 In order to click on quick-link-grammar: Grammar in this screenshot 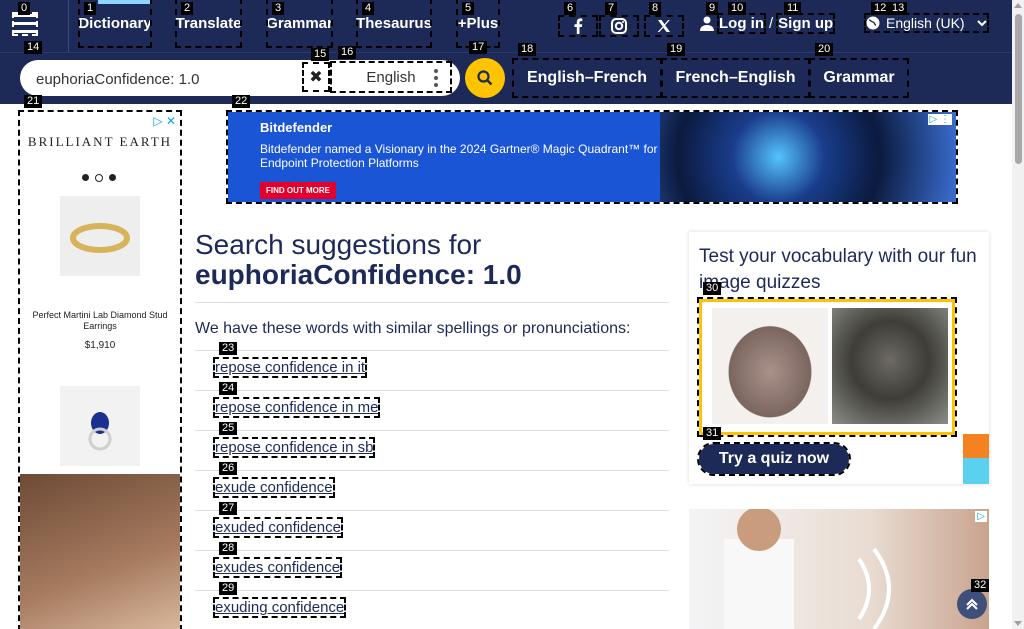, I will do `click(859, 78)`.